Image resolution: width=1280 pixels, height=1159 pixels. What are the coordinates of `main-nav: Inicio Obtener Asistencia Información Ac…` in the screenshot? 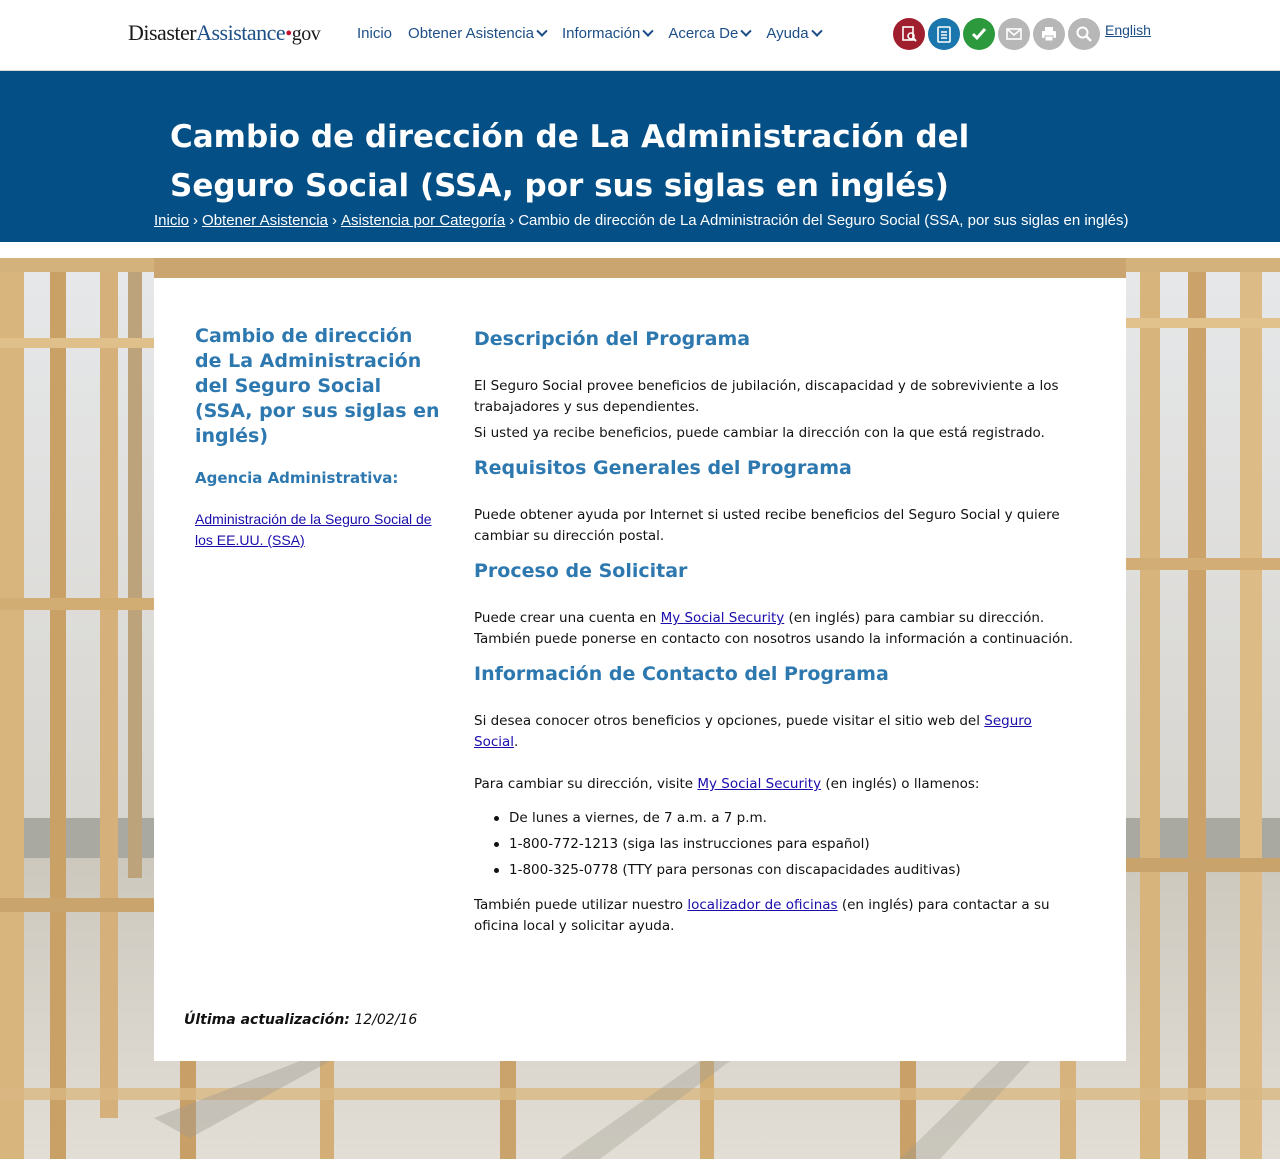 It's located at (597, 33).